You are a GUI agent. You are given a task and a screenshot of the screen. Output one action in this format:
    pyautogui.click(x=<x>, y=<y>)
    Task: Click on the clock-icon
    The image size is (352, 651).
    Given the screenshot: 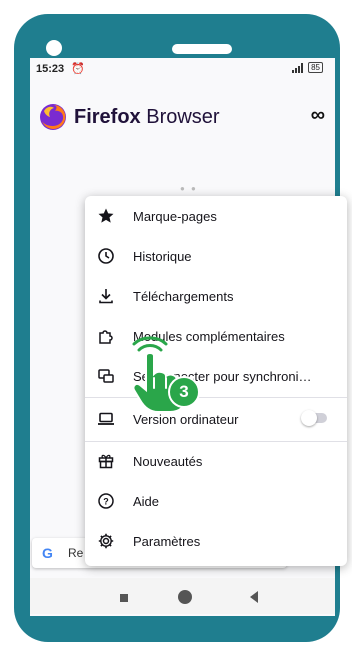 What is the action you would take?
    pyautogui.click(x=106, y=256)
    